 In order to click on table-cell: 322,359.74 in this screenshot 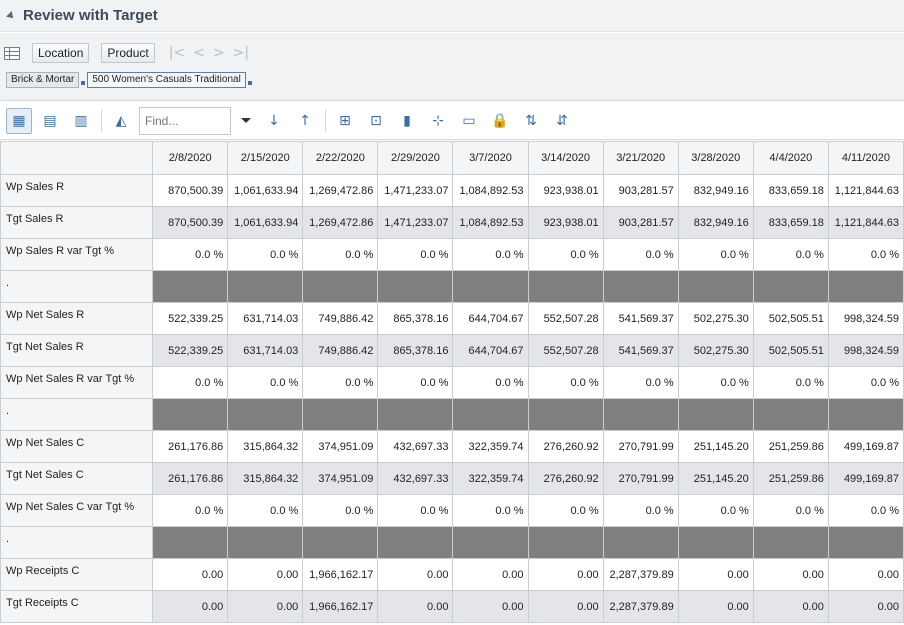, I will do `click(490, 478)`.